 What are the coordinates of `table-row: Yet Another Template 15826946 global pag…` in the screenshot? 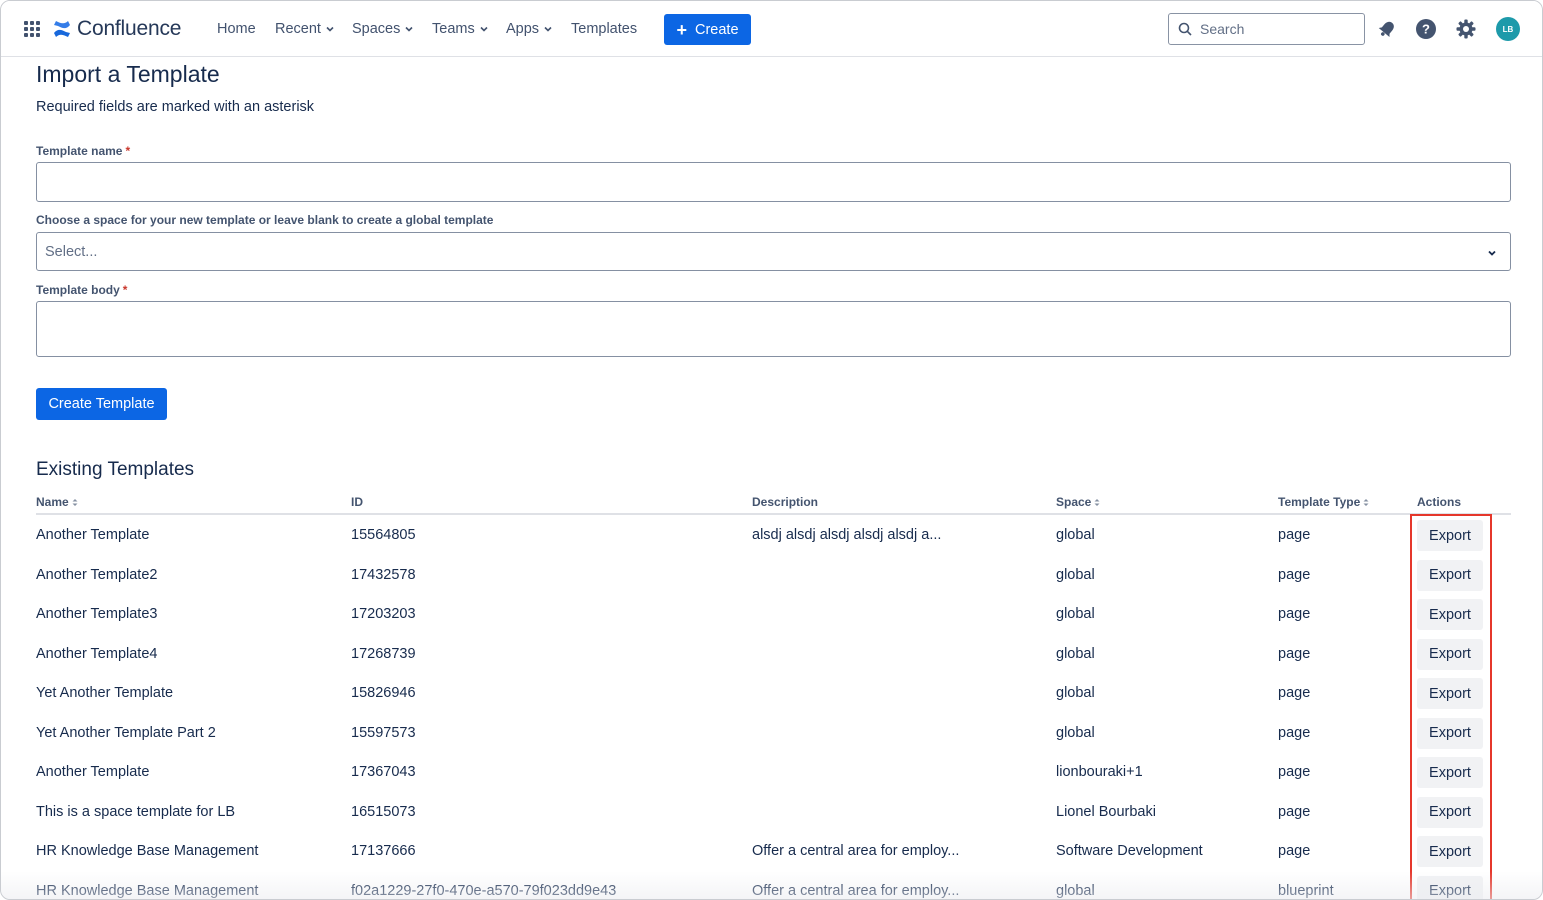 It's located at (771, 693).